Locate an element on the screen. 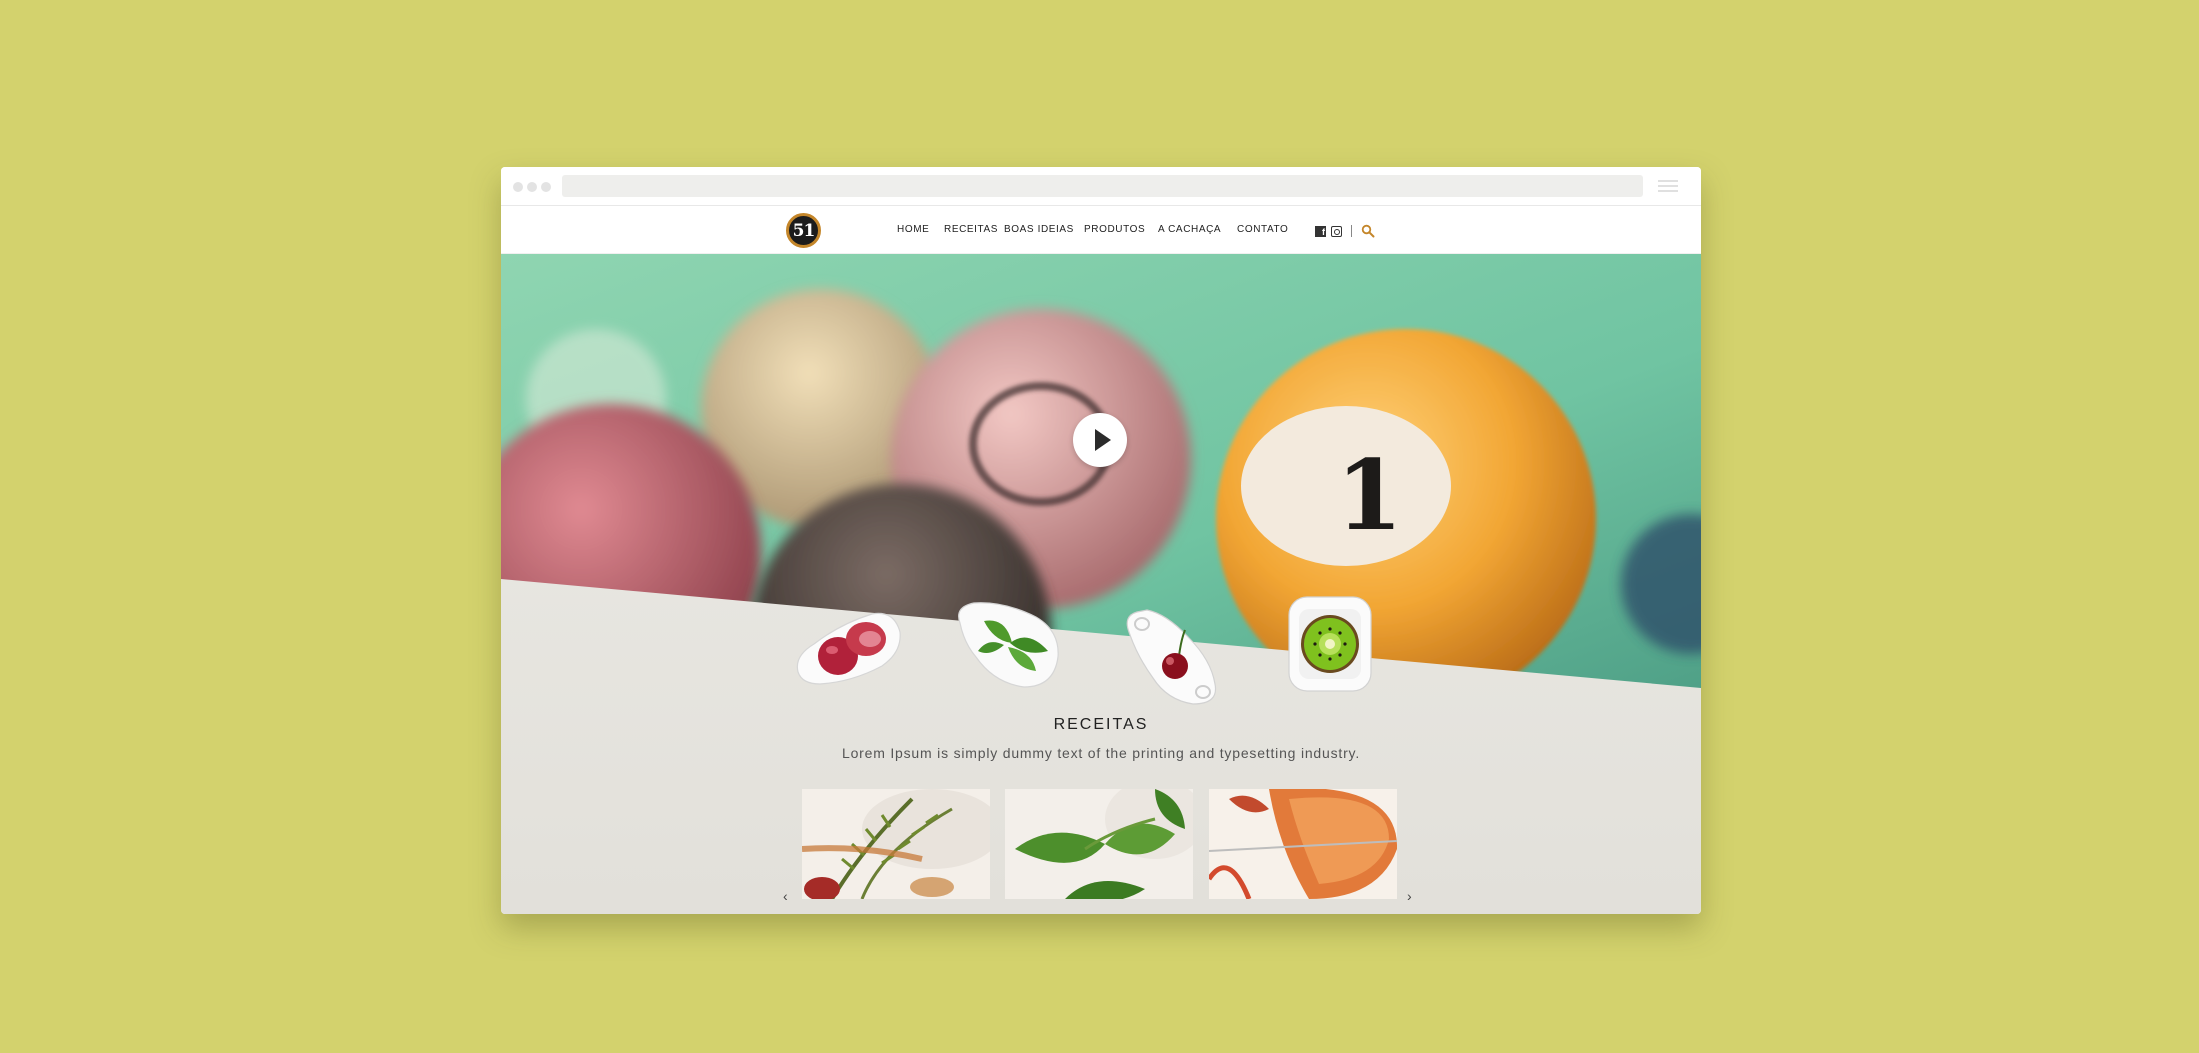 Image resolution: width=2199 pixels, height=1053 pixels. nav-item-produtos: PRODUTOS is located at coordinates (1114, 229).